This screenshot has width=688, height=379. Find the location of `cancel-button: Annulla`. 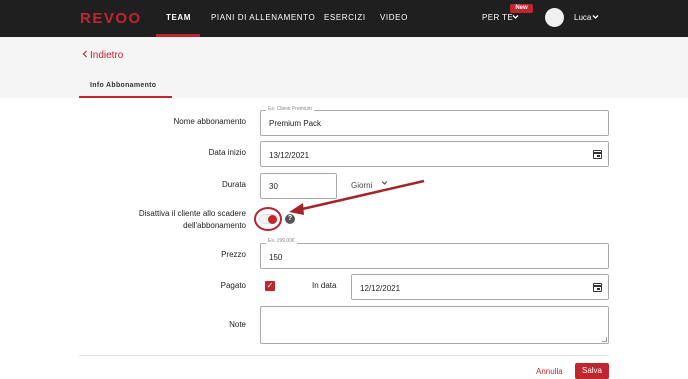

cancel-button: Annulla is located at coordinates (549, 371).